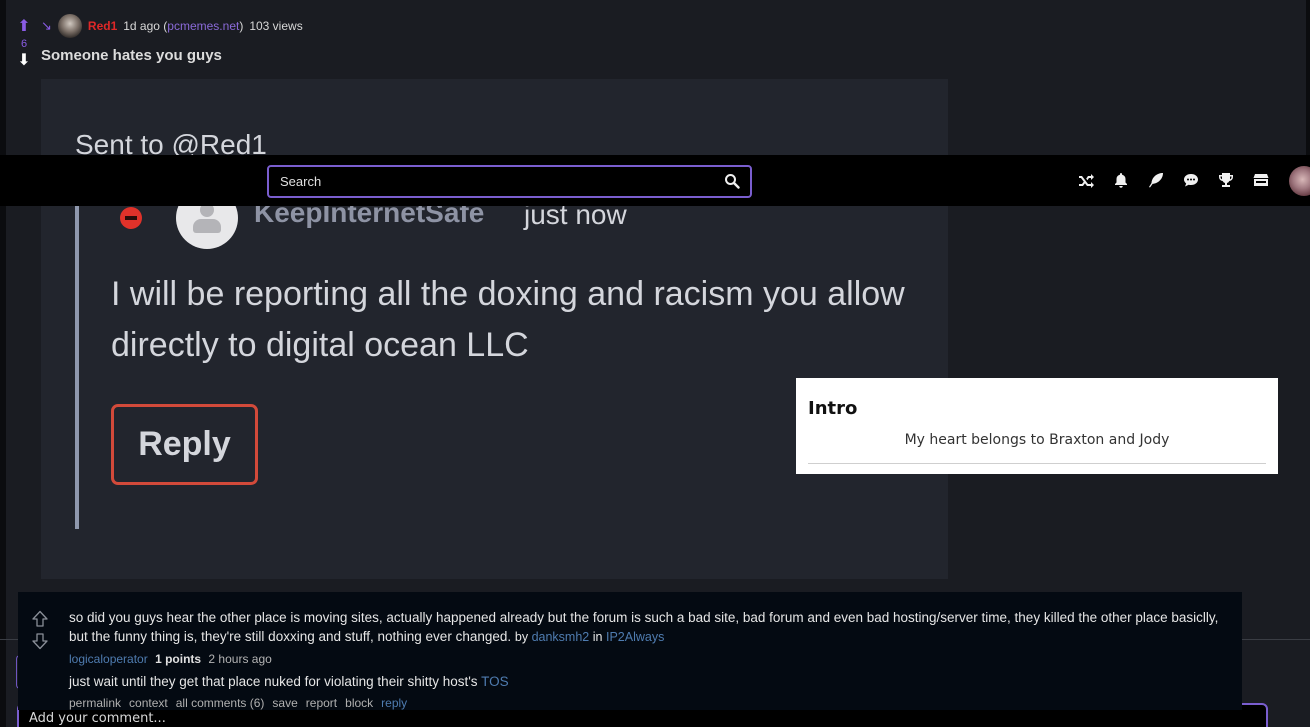 This screenshot has width=1310, height=727. I want to click on right-edge, so click(1308, 80).